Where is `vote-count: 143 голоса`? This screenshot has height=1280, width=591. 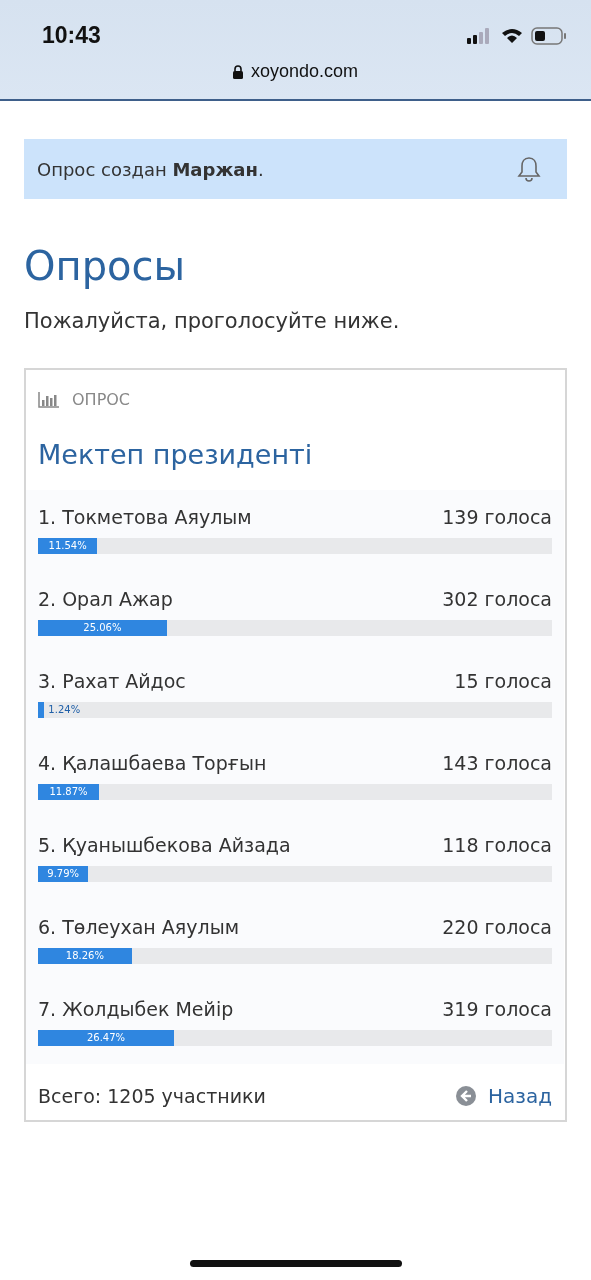
vote-count: 143 голоса is located at coordinates (497, 763).